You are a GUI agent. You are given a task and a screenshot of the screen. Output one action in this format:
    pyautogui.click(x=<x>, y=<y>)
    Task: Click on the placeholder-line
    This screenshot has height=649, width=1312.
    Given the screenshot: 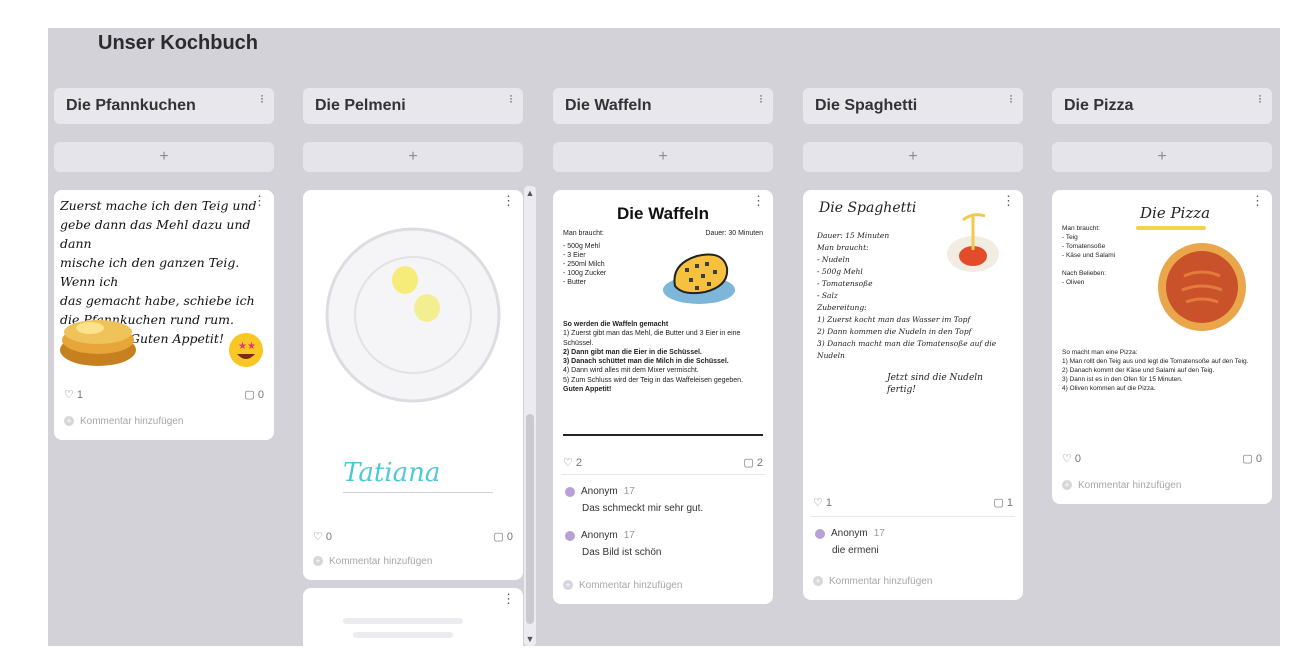 What is the action you would take?
    pyautogui.click(x=403, y=635)
    